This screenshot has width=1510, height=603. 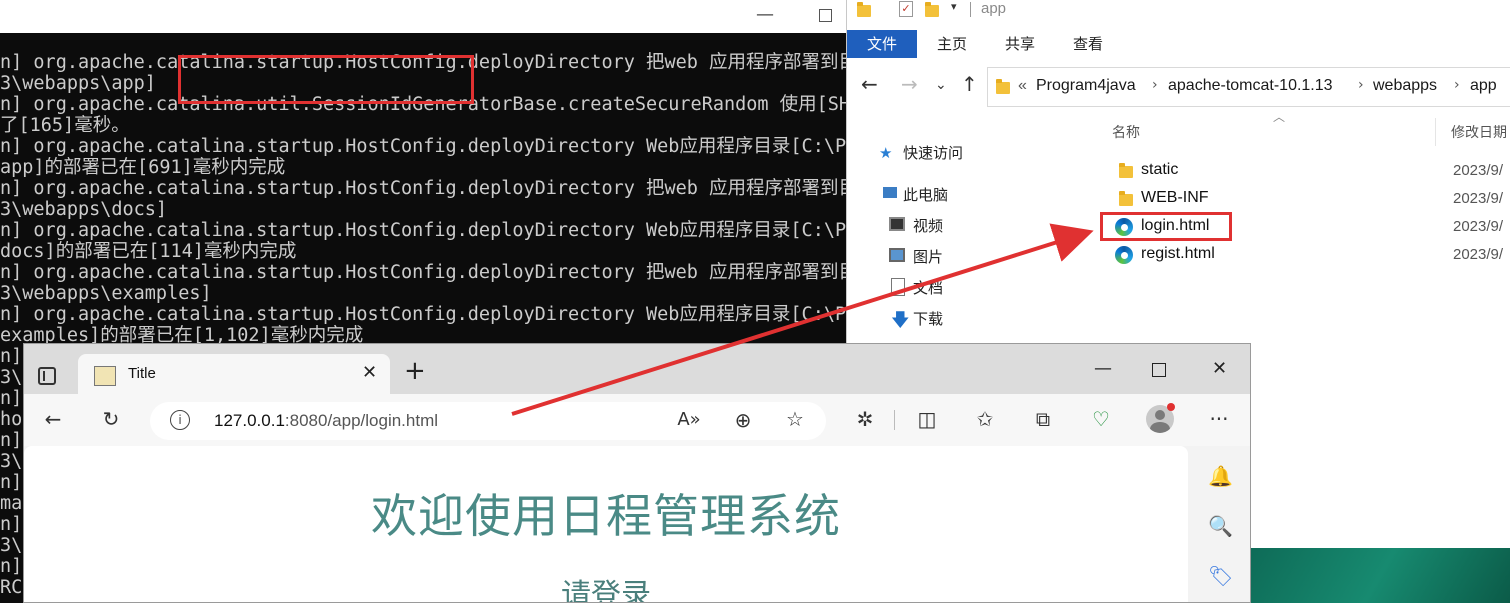 What do you see at coordinates (606, 590) in the screenshot?
I see `login-subtitle: 请登录` at bounding box center [606, 590].